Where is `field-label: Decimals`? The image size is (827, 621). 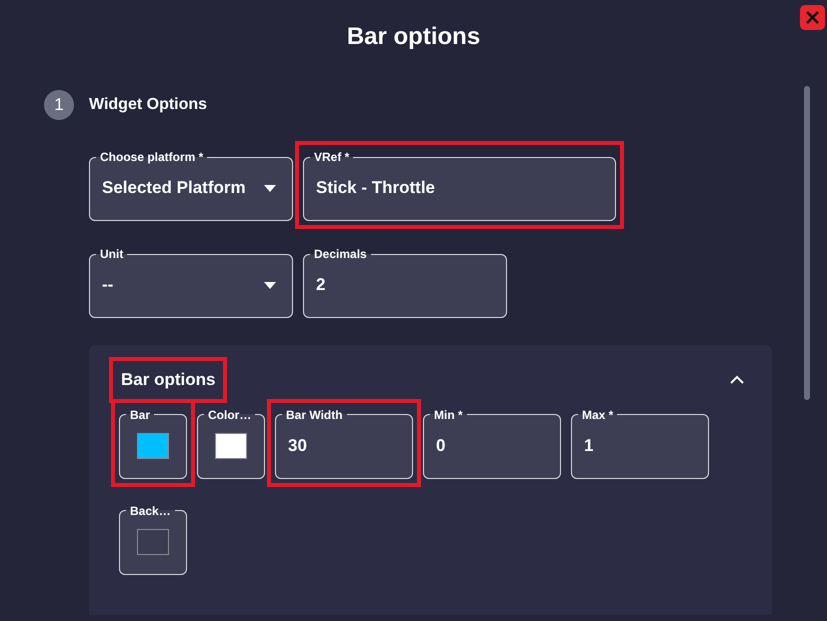 field-label: Decimals is located at coordinates (340, 254).